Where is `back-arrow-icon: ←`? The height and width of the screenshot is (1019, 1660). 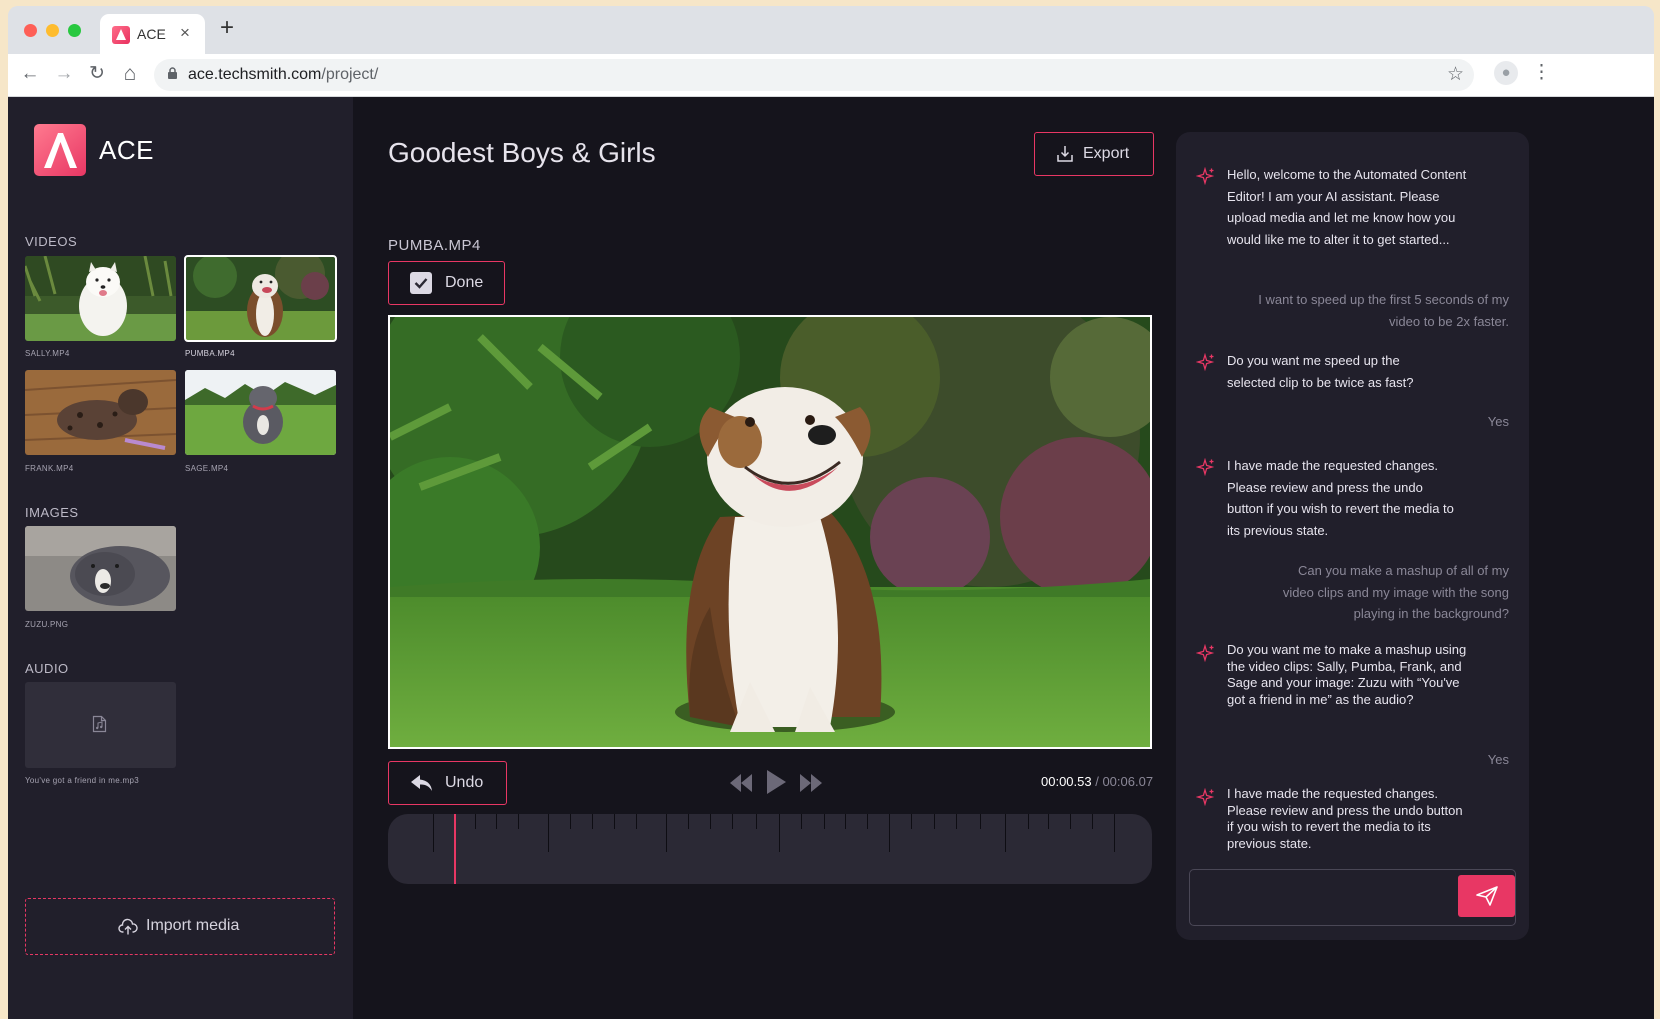
back-arrow-icon: ← is located at coordinates (30, 74).